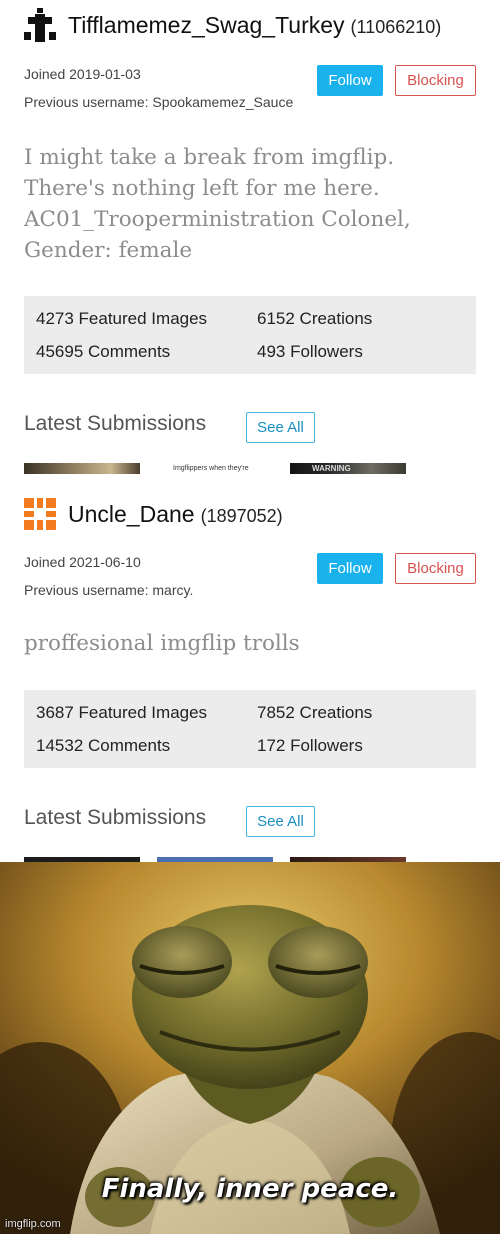 This screenshot has width=500, height=1234. Describe the element at coordinates (202, 188) in the screenshot. I see `bio-line: There's nothing left for me here.` at that location.